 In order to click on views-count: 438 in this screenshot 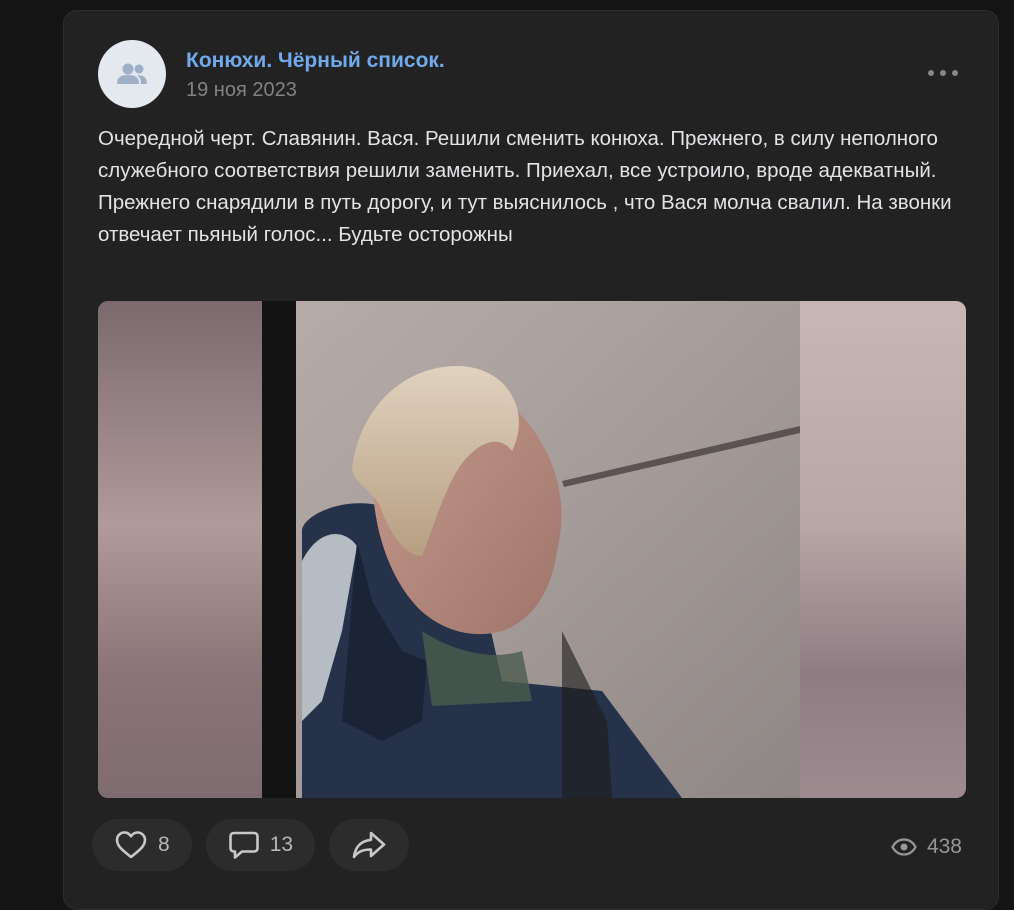, I will do `click(944, 846)`.